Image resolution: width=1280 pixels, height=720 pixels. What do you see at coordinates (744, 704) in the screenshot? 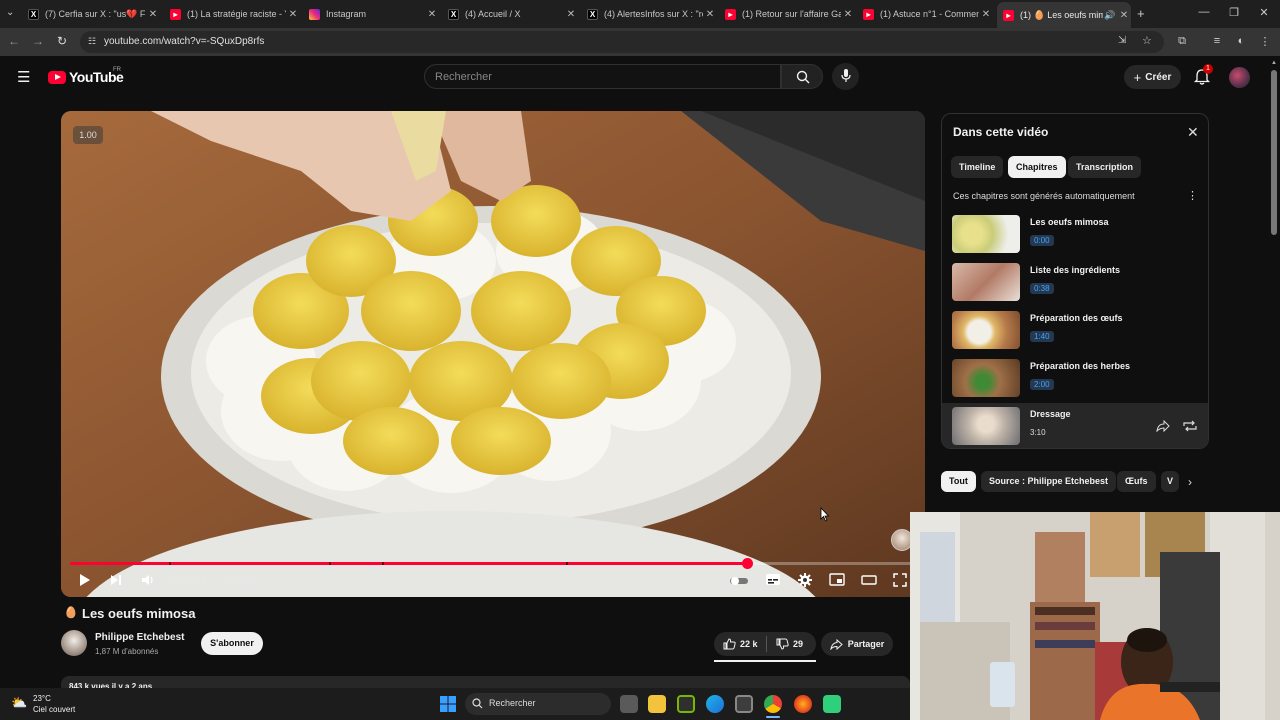
I see `store-icon` at bounding box center [744, 704].